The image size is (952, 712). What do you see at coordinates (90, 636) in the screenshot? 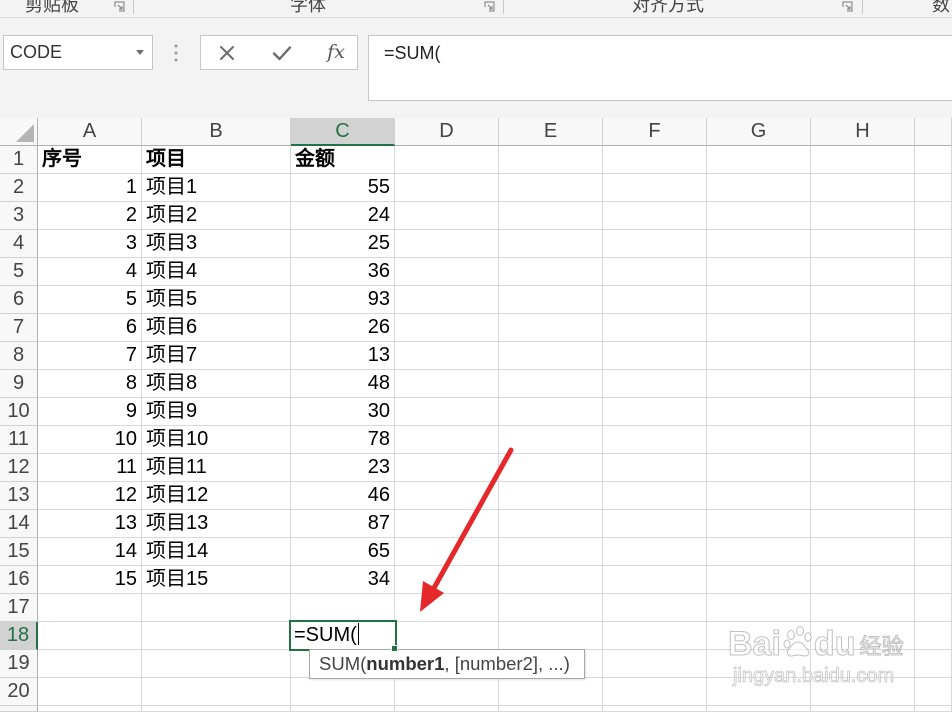
I see `cell-a18` at bounding box center [90, 636].